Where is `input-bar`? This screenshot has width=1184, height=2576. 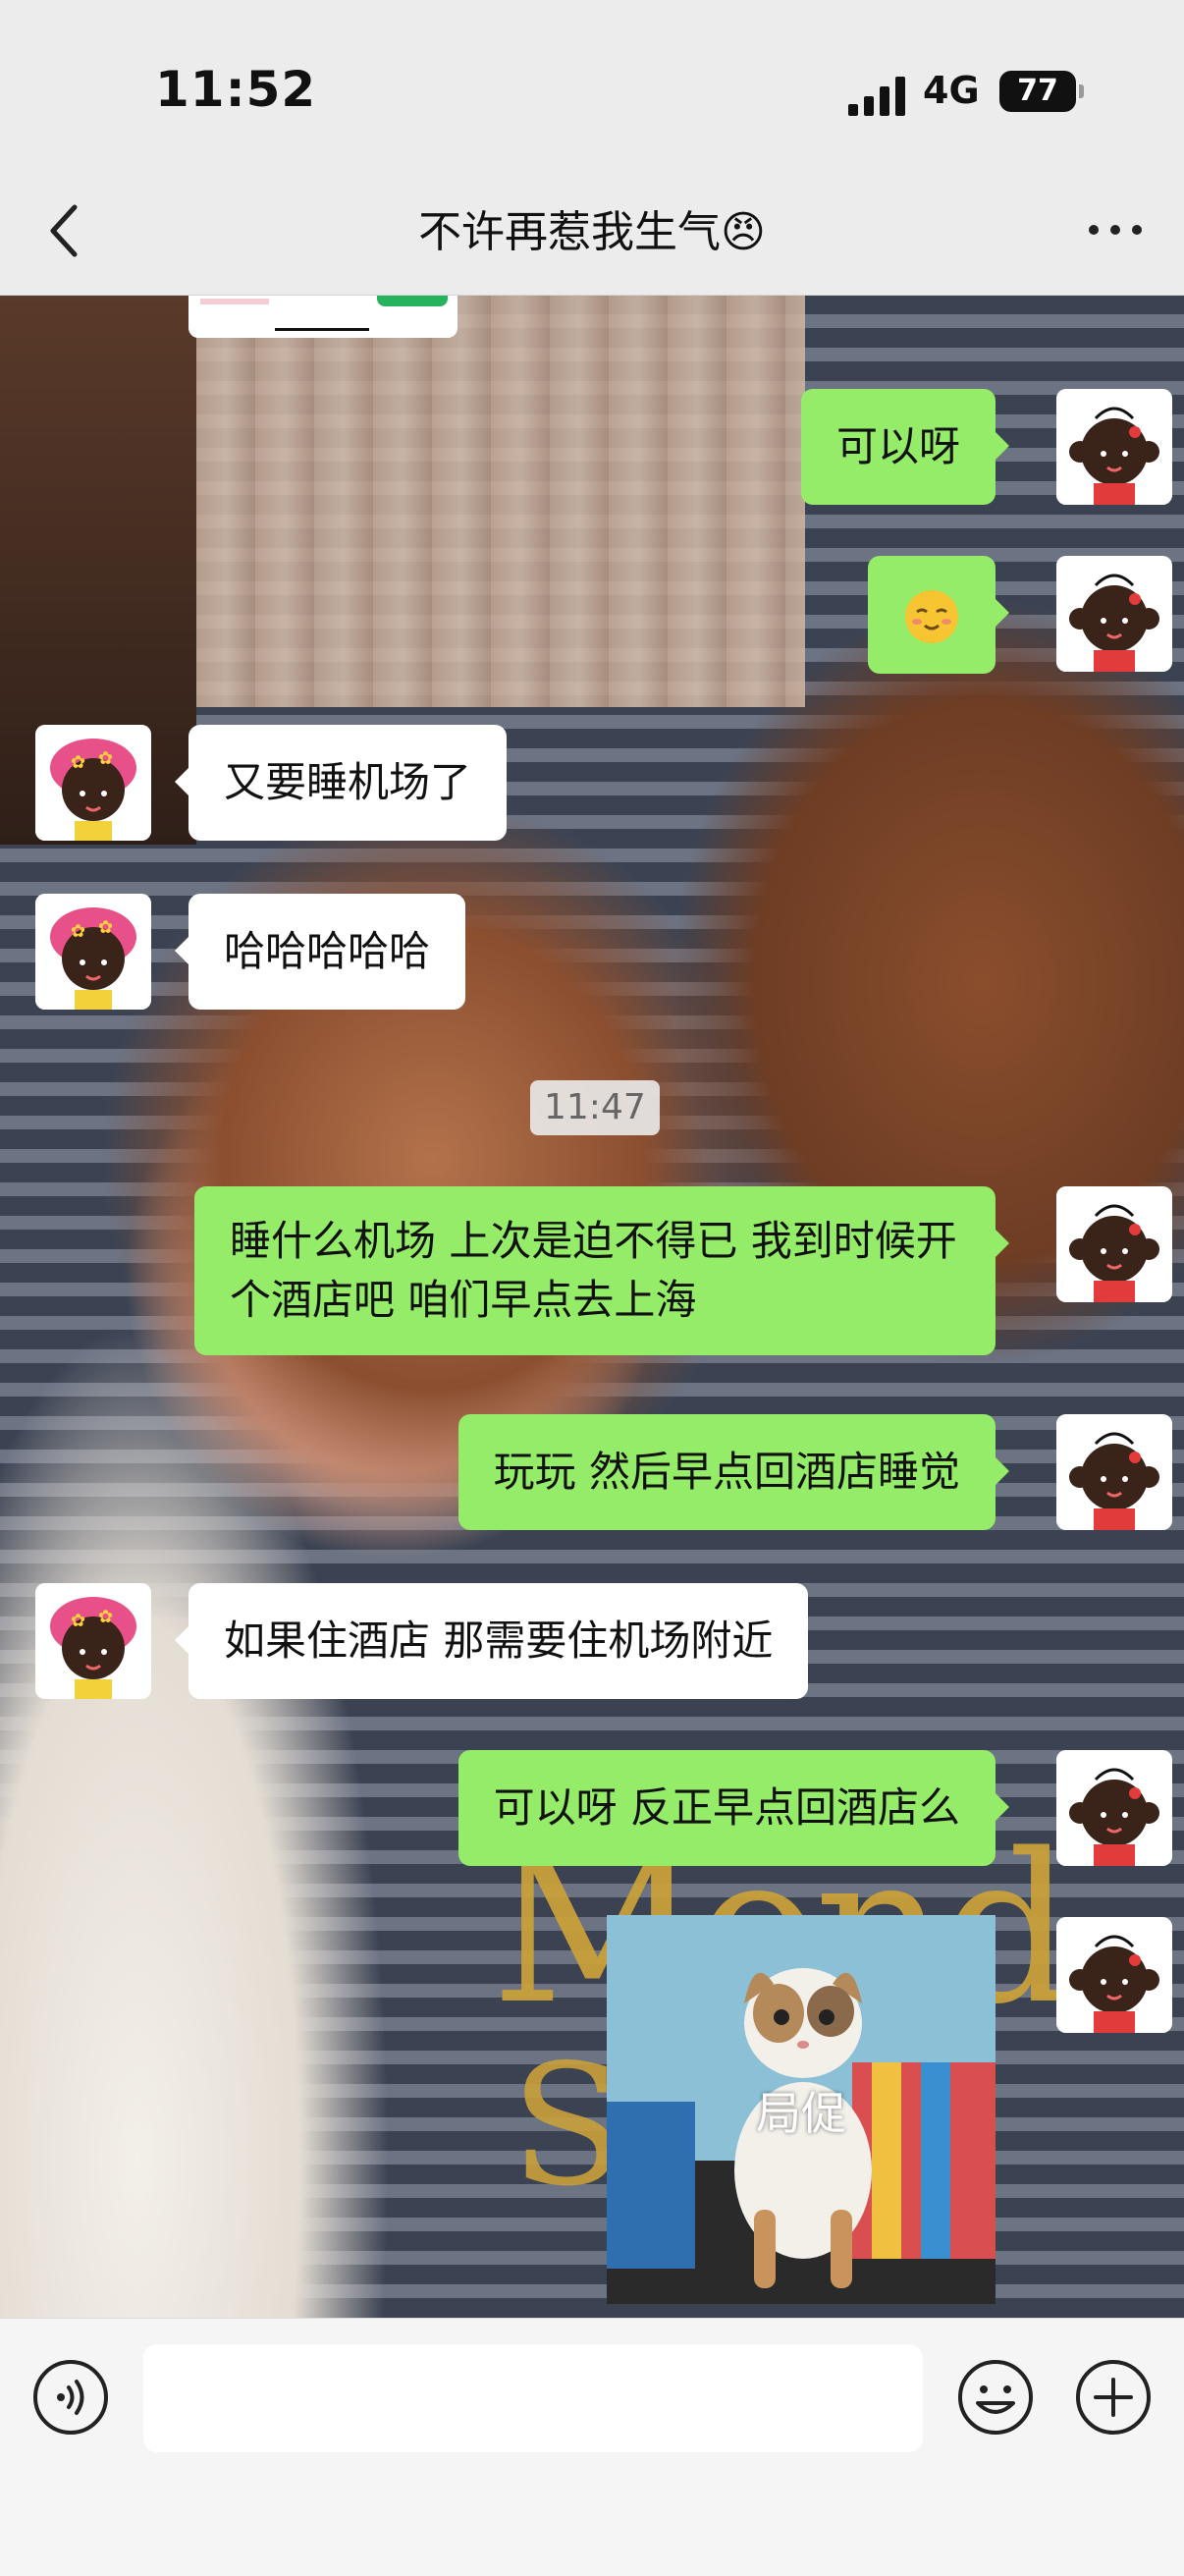 input-bar is located at coordinates (592, 2447).